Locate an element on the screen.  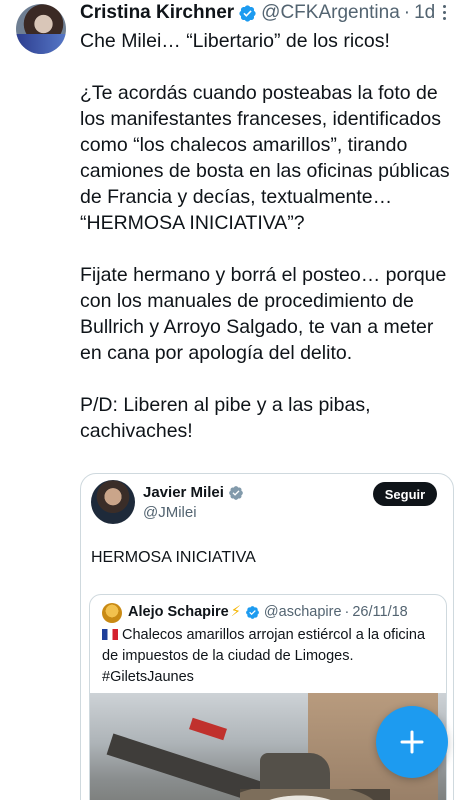
lightning-icon: ⚡ is located at coordinates (235, 612).